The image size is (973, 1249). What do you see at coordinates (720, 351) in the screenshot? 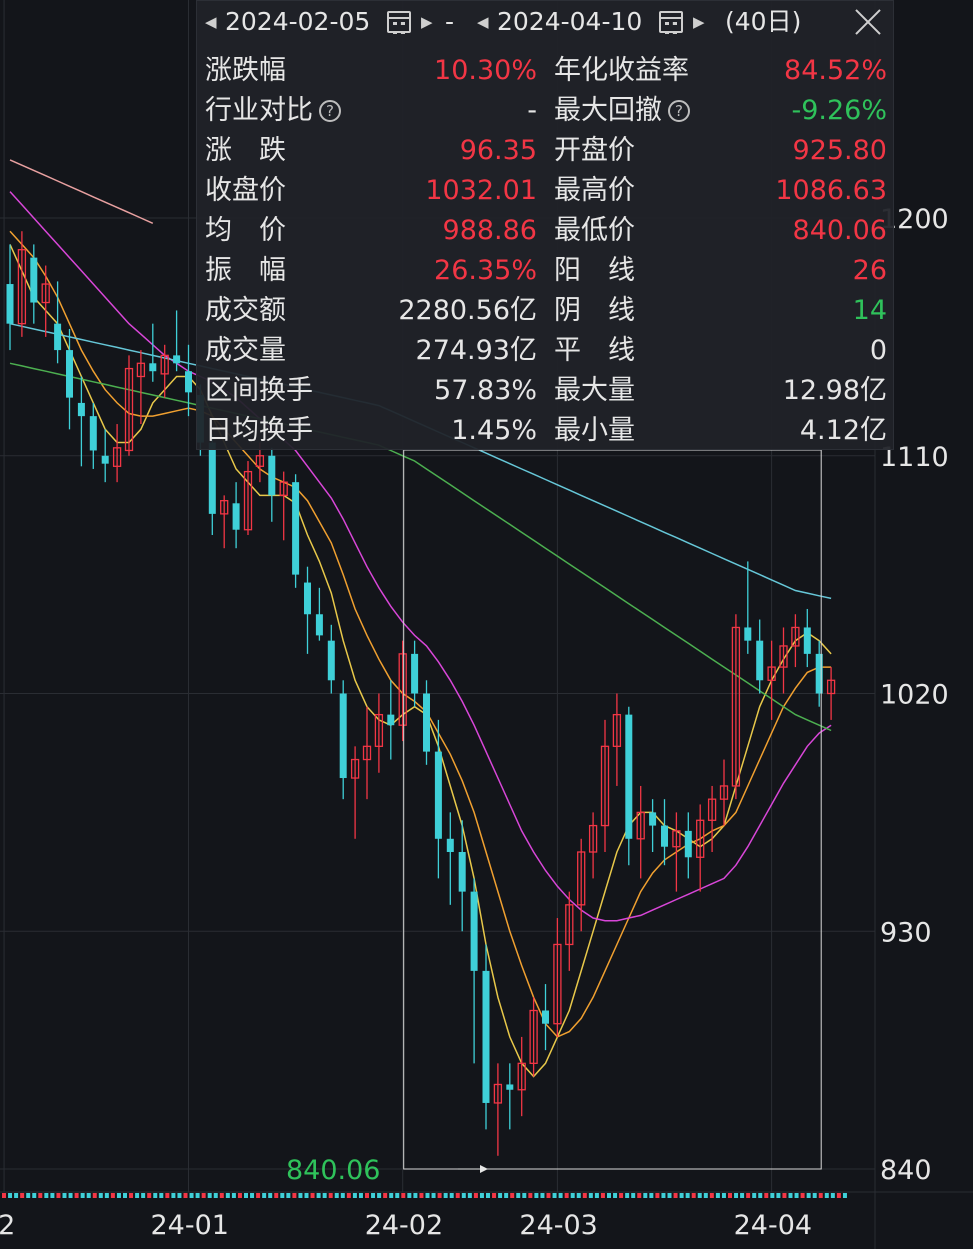
I see `stat-right-7: 平 线 0` at bounding box center [720, 351].